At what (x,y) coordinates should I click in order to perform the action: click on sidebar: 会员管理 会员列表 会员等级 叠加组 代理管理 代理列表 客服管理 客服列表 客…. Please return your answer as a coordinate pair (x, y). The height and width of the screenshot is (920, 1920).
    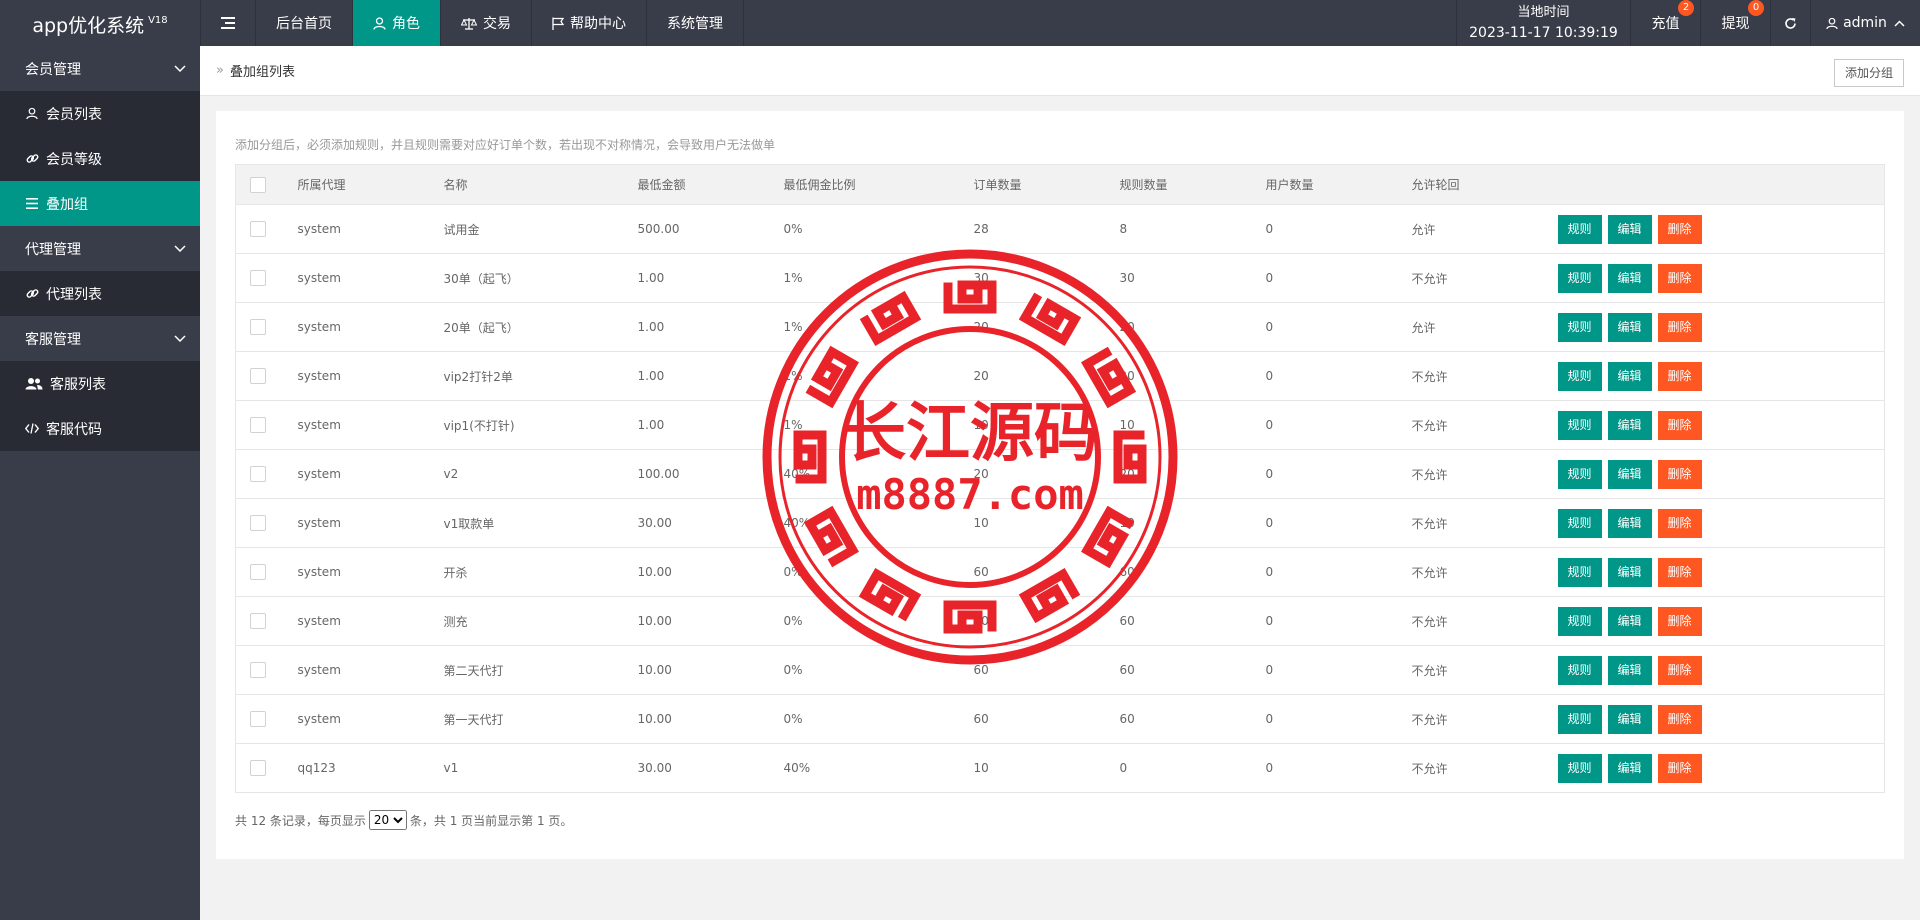
    Looking at the image, I should click on (100, 483).